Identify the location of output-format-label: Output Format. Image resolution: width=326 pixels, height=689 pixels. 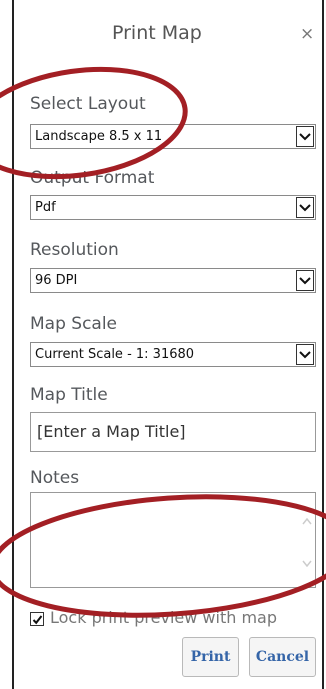
(92, 178).